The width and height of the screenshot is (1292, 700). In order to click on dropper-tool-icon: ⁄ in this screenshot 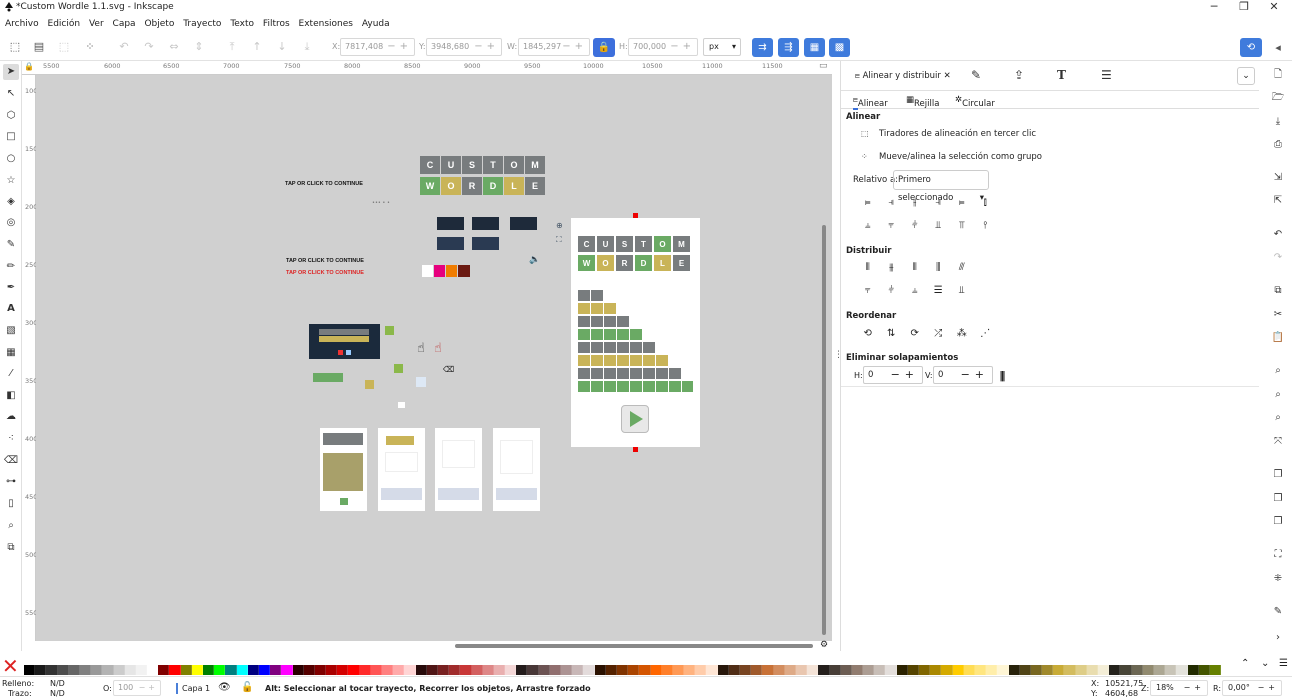, I will do `click(11, 374)`.